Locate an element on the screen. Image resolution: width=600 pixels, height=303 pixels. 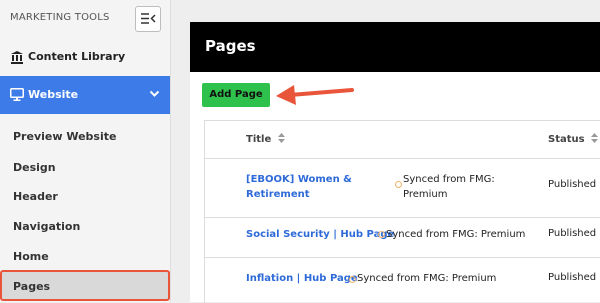
collapse-icon is located at coordinates (148, 18).